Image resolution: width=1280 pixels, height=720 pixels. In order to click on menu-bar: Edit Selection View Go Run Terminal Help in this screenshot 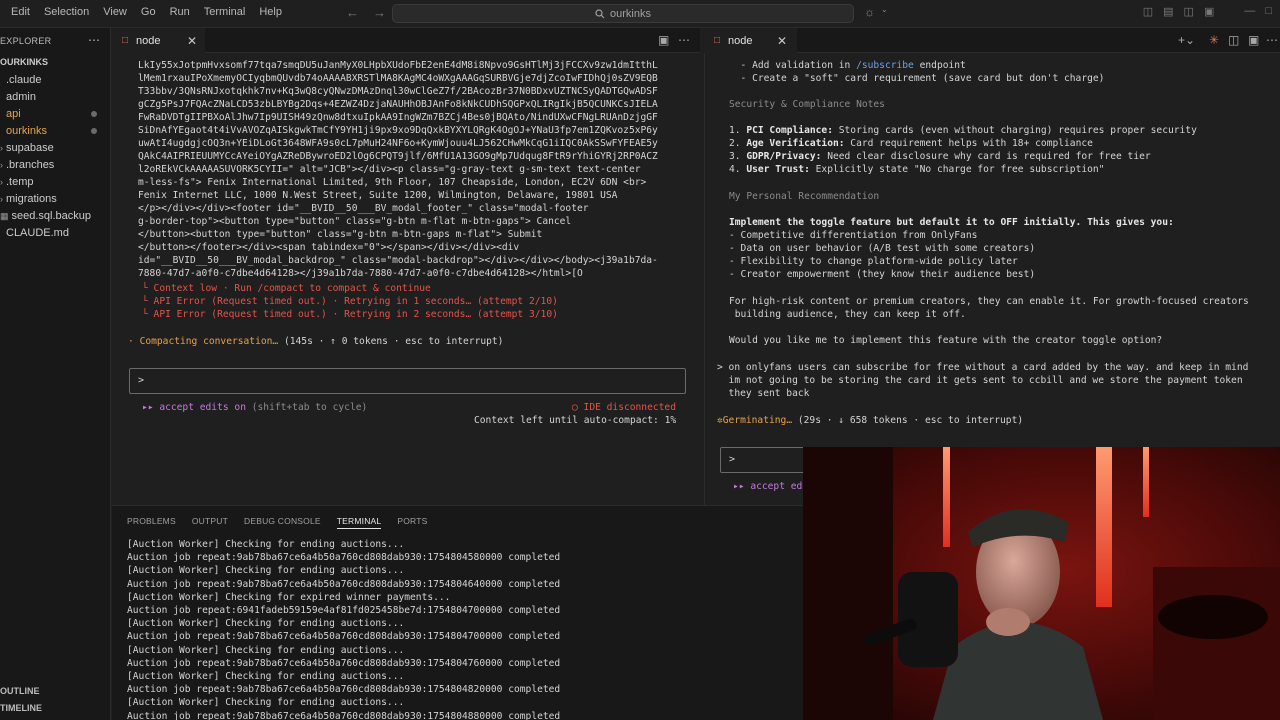, I will do `click(146, 12)`.